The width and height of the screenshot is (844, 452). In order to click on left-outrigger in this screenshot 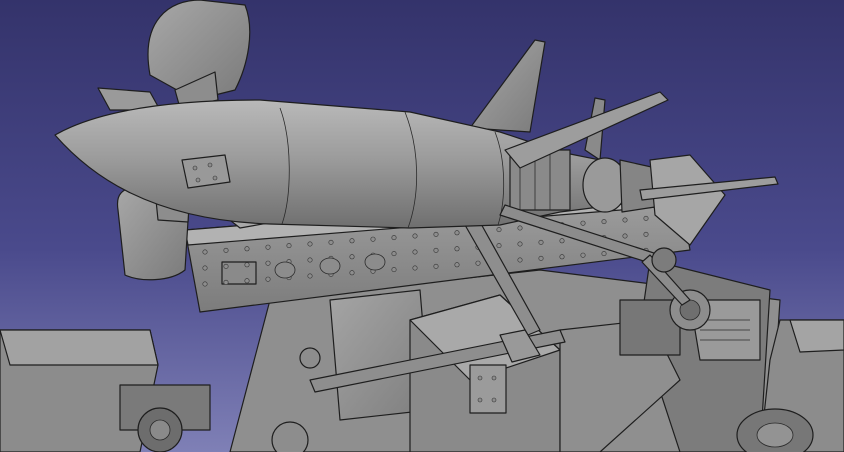, I will do `click(105, 390)`.